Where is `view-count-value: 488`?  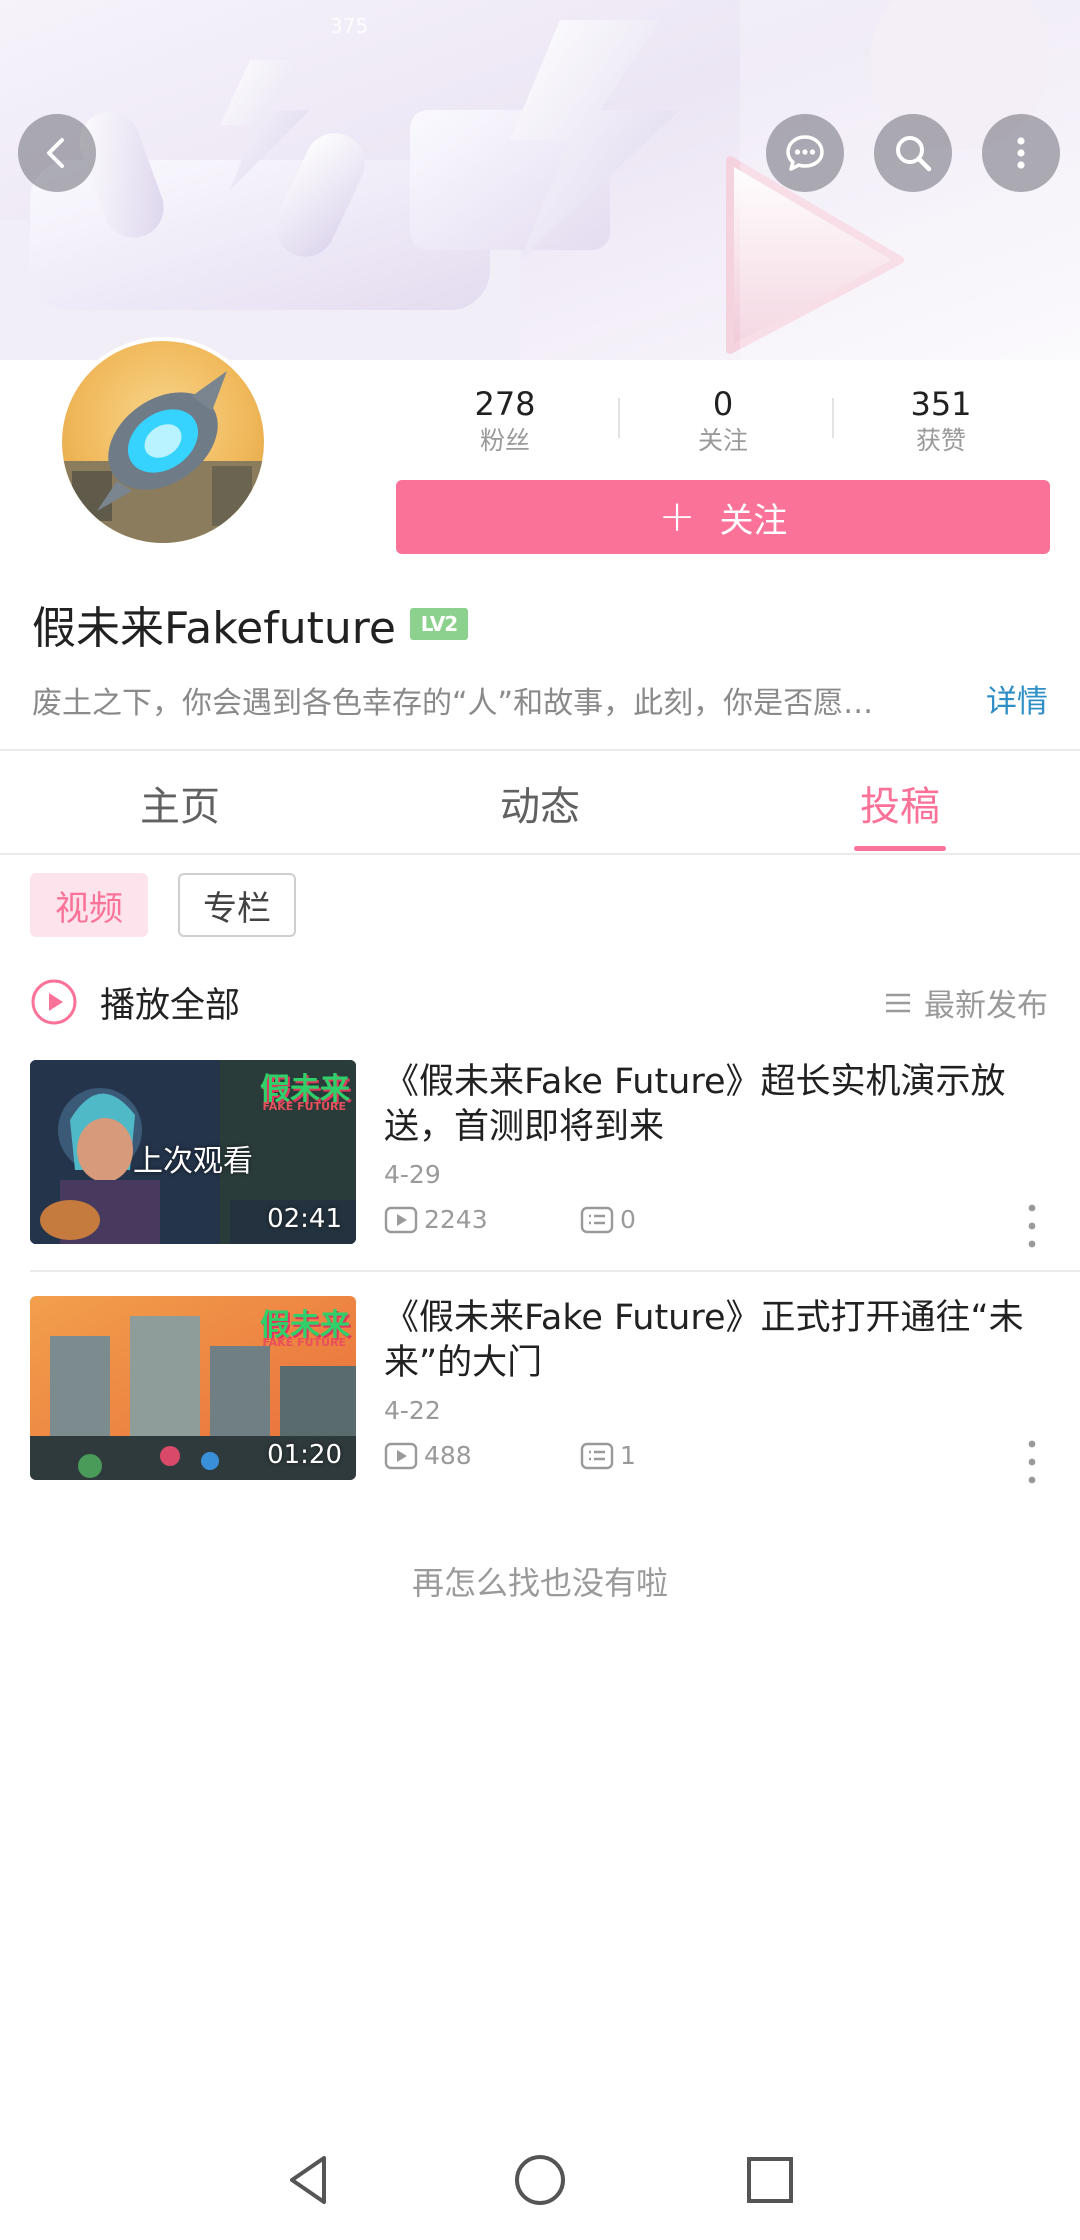
view-count-value: 488 is located at coordinates (448, 1455).